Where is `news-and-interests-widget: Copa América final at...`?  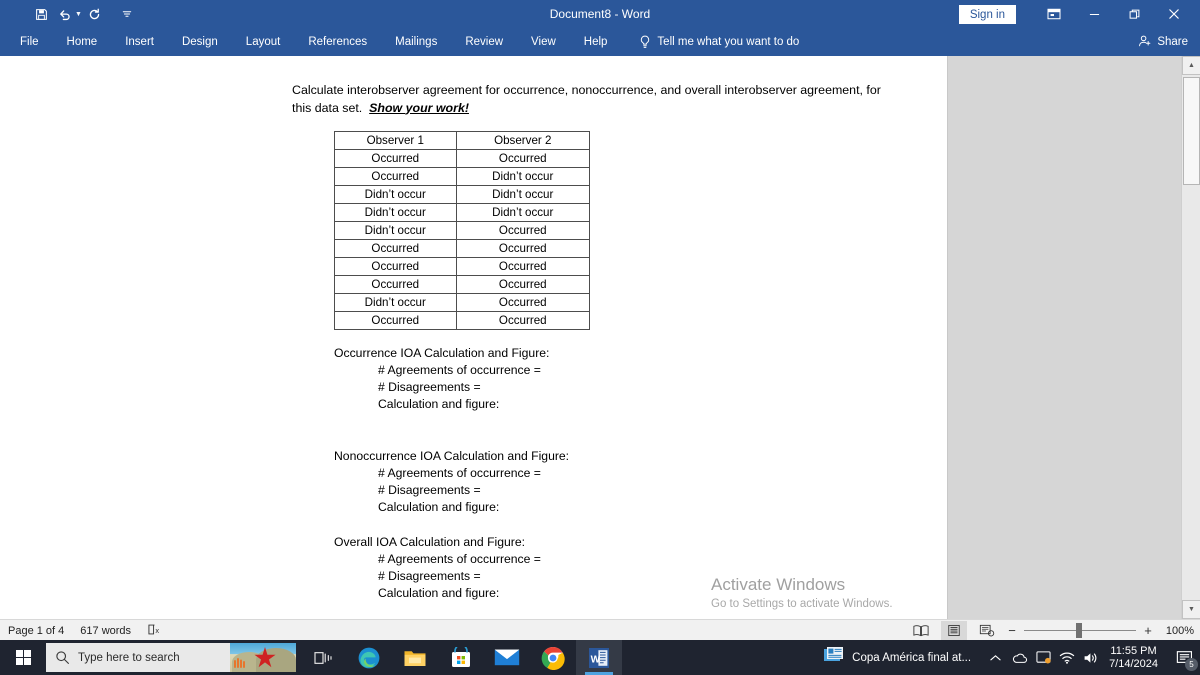 news-and-interests-widget: Copa América final at... is located at coordinates (903, 657).